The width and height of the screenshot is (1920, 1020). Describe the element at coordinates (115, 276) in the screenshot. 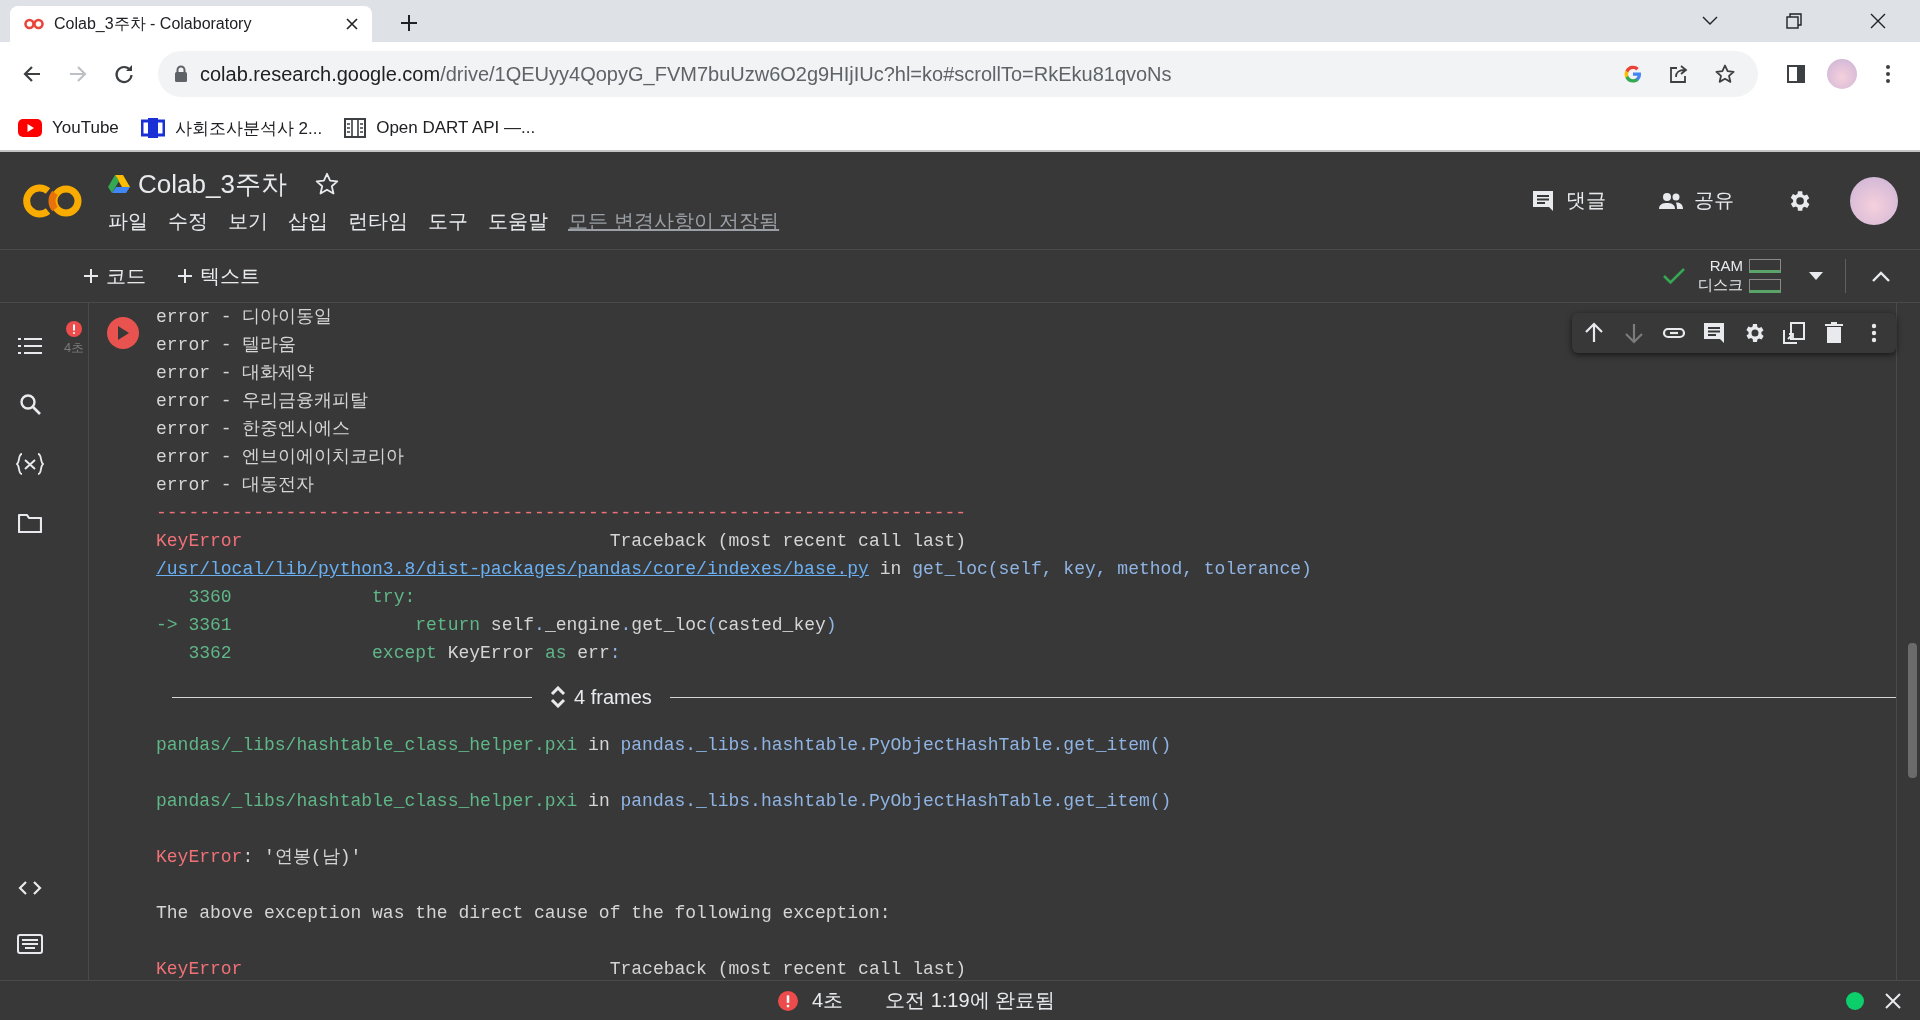

I see `add-cell-button: 코드` at that location.